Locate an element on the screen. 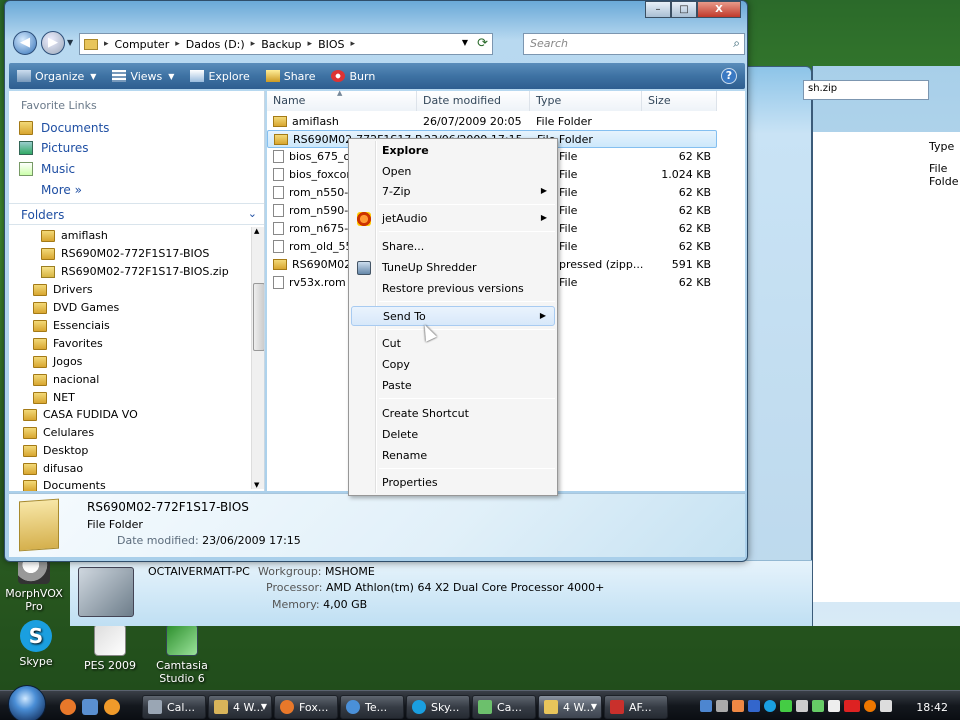  menu-item-cut: Cut is located at coordinates (453, 344).